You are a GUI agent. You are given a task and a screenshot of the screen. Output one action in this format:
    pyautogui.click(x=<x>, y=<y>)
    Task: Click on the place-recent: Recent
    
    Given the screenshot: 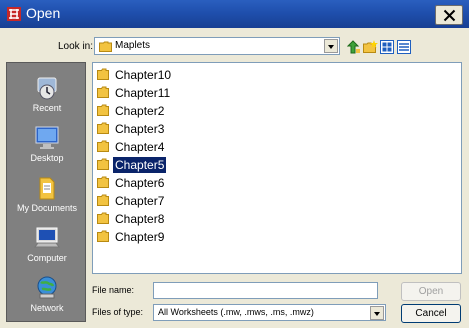 What is the action you would take?
    pyautogui.click(x=47, y=94)
    